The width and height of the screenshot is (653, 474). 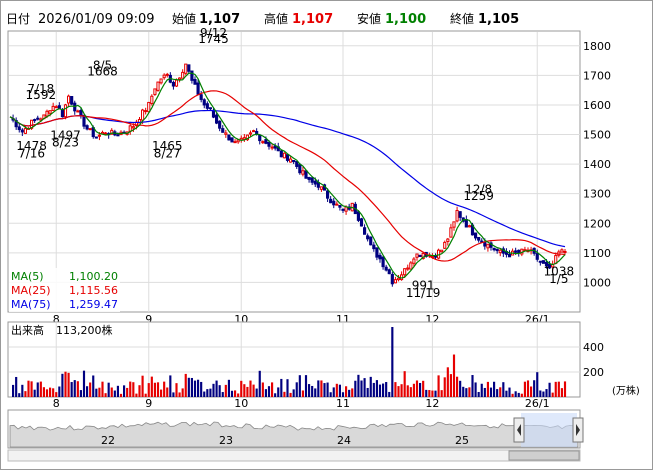 What do you see at coordinates (108, 440) in the screenshot?
I see `navigator-tick-22: 22` at bounding box center [108, 440].